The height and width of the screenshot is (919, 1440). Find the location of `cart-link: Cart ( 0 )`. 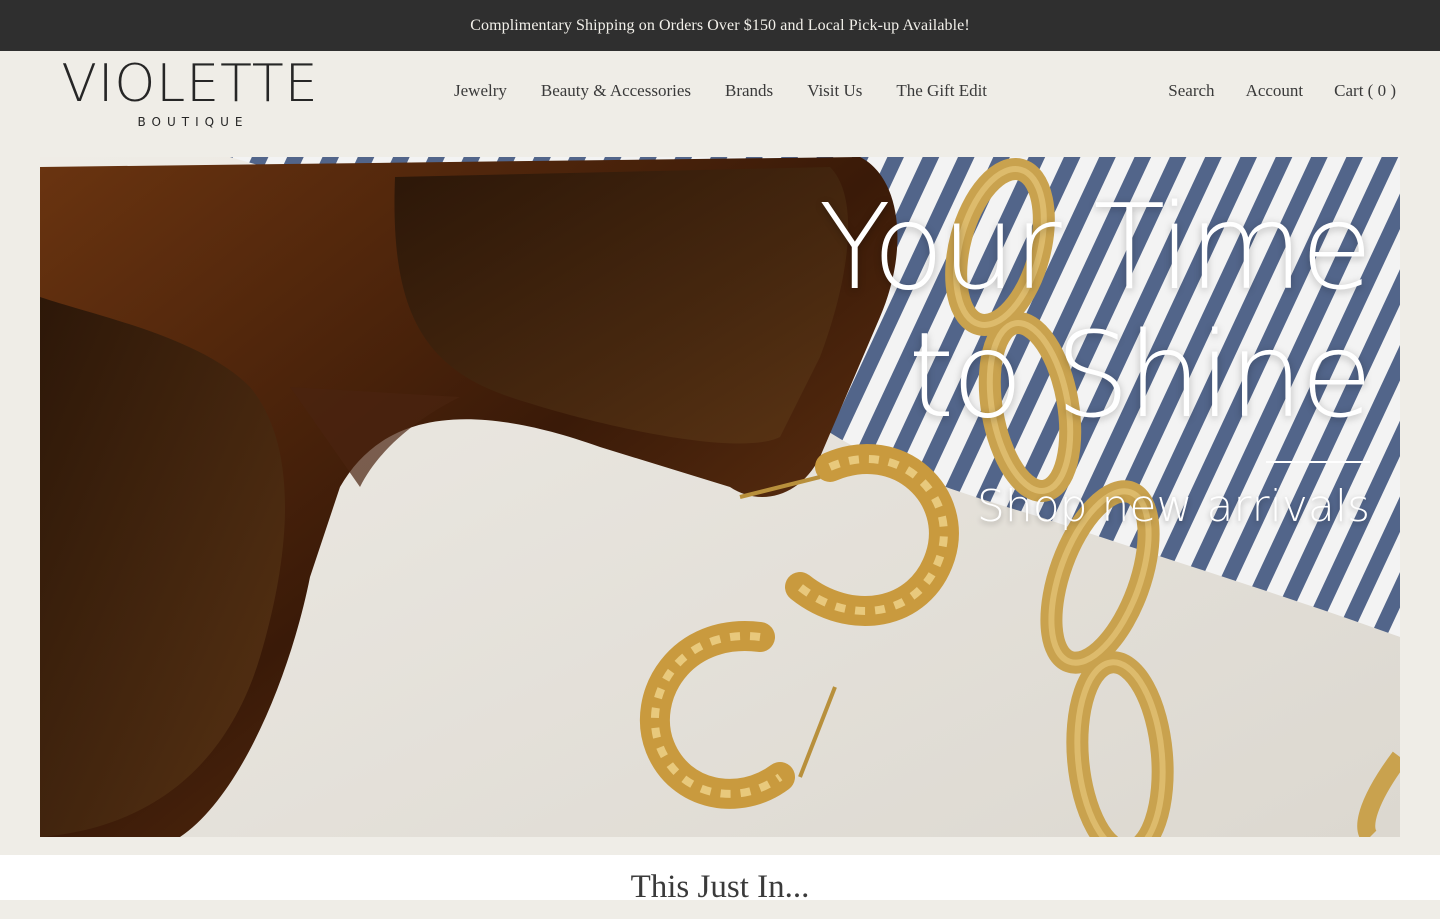

cart-link: Cart ( 0 ) is located at coordinates (1365, 91).